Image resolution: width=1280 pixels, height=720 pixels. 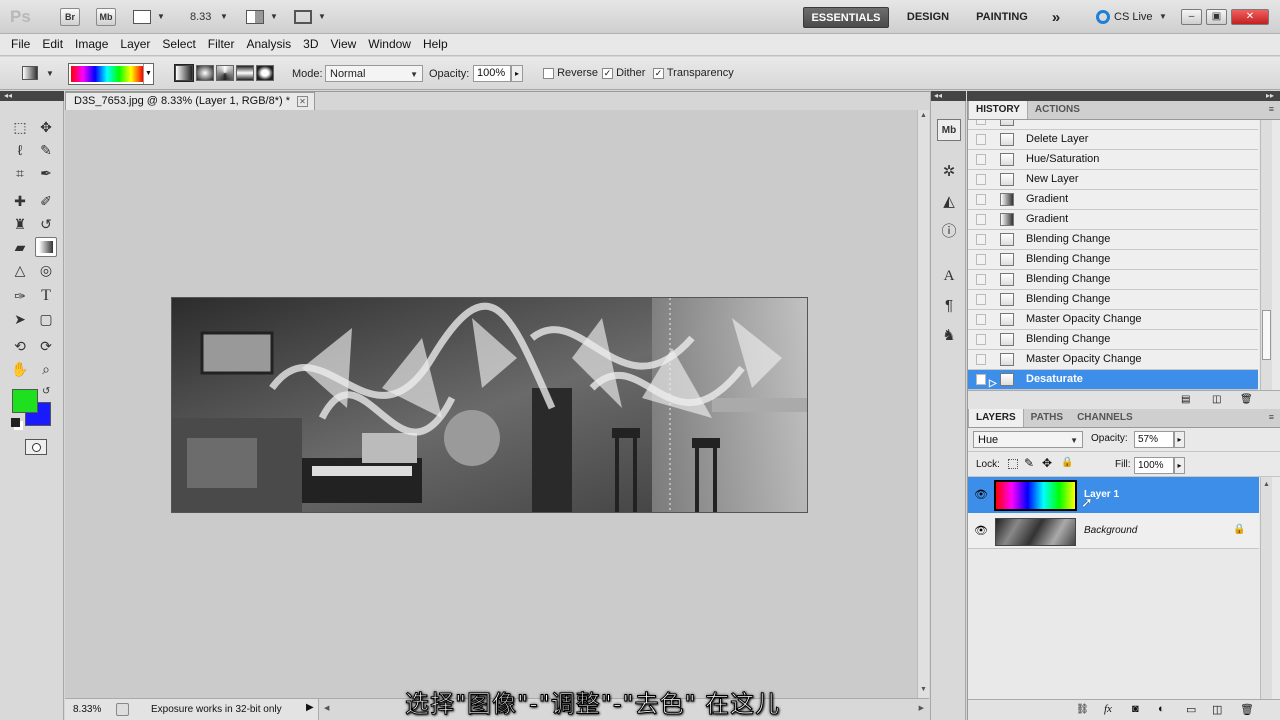 I want to click on scroll-thumb, so click(x=1266, y=335).